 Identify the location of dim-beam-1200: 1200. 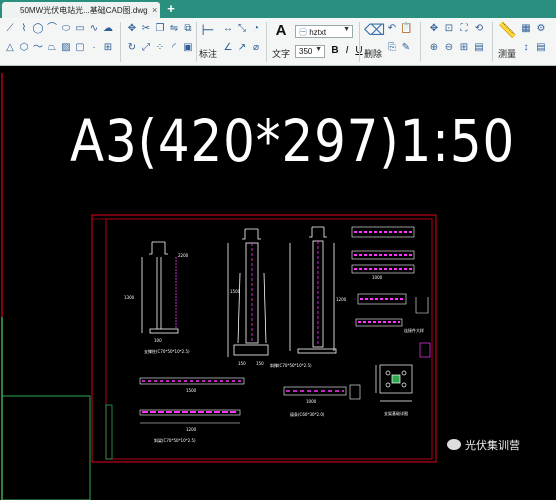
(191, 429).